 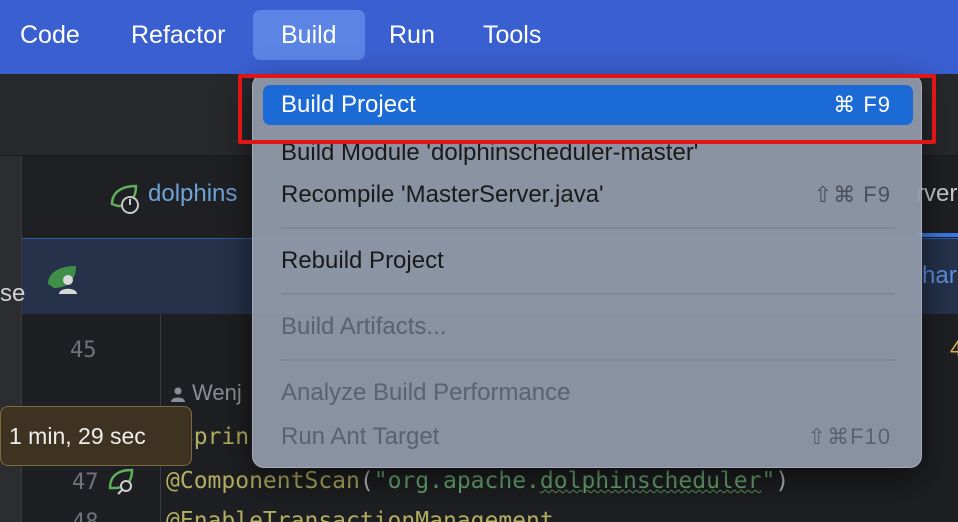 What do you see at coordinates (124, 199) in the screenshot?
I see `spring-boot-icon` at bounding box center [124, 199].